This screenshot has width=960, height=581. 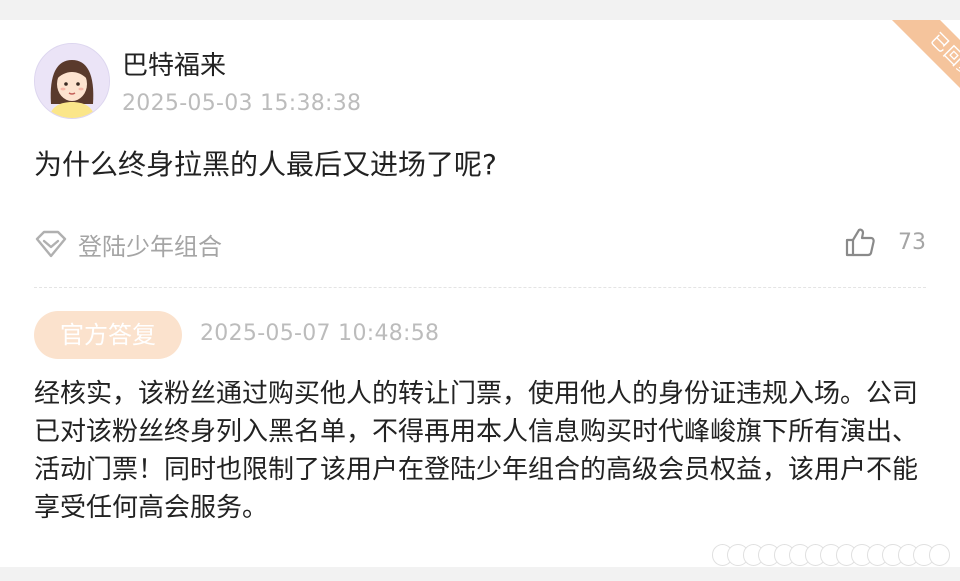 I want to click on topic-tag: 登陆少年组合, so click(x=128, y=244).